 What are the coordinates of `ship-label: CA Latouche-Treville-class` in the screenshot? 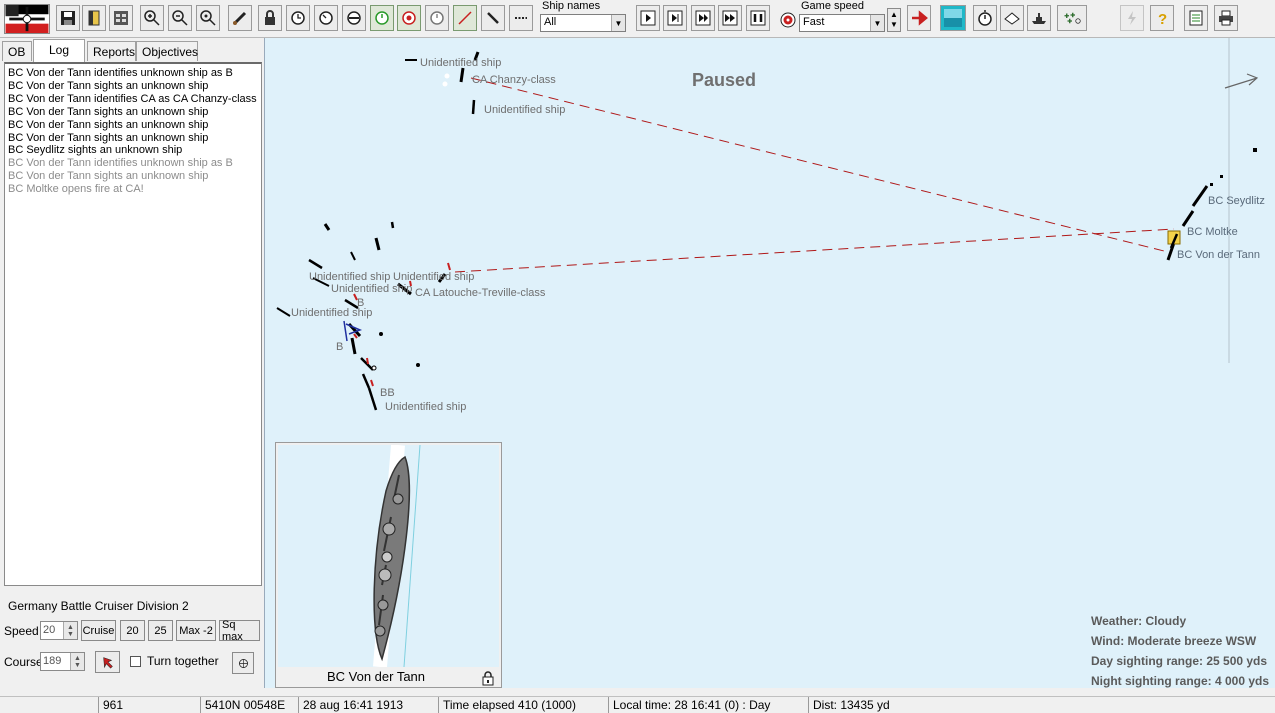 It's located at (480, 293).